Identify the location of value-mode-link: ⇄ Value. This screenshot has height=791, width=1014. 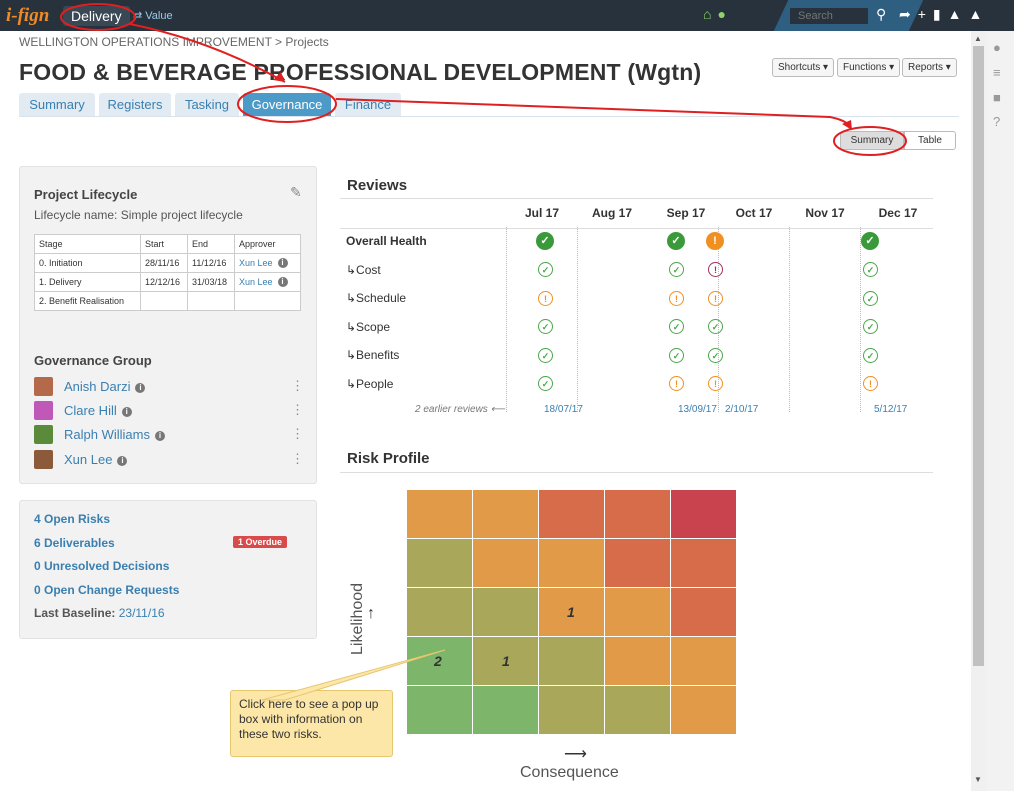
(153, 15).